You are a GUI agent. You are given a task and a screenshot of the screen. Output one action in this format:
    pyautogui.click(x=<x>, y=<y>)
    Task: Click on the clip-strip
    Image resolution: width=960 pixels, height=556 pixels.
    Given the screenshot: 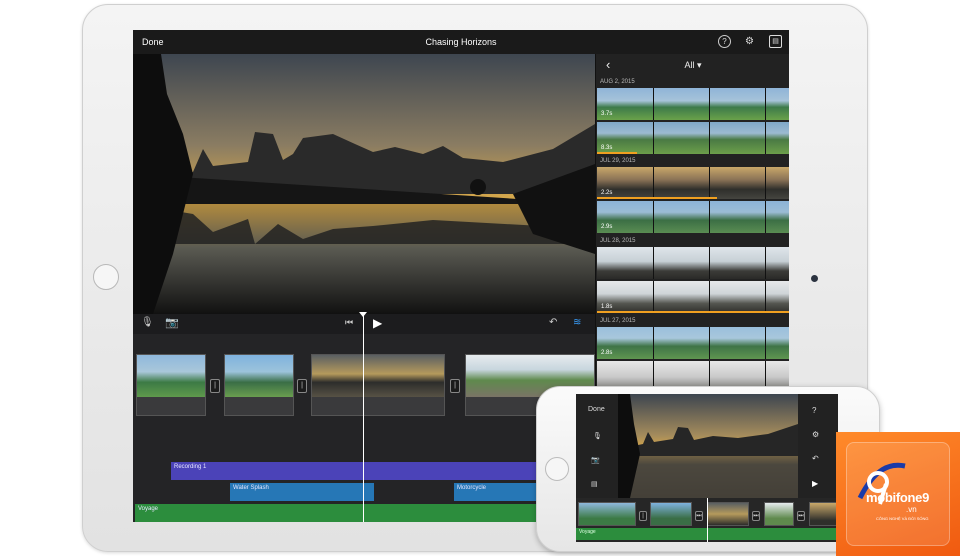 What is the action you would take?
    pyautogui.click(x=693, y=263)
    